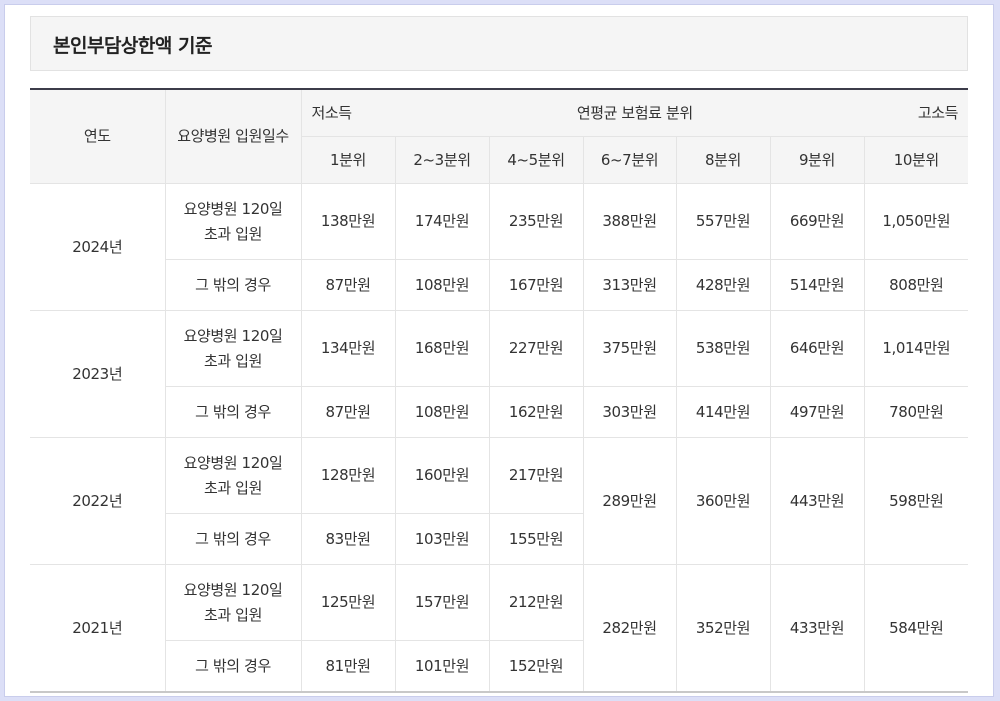 The image size is (1000, 701). Describe the element at coordinates (723, 412) in the screenshot. I see `value-cell: 414만원` at that location.